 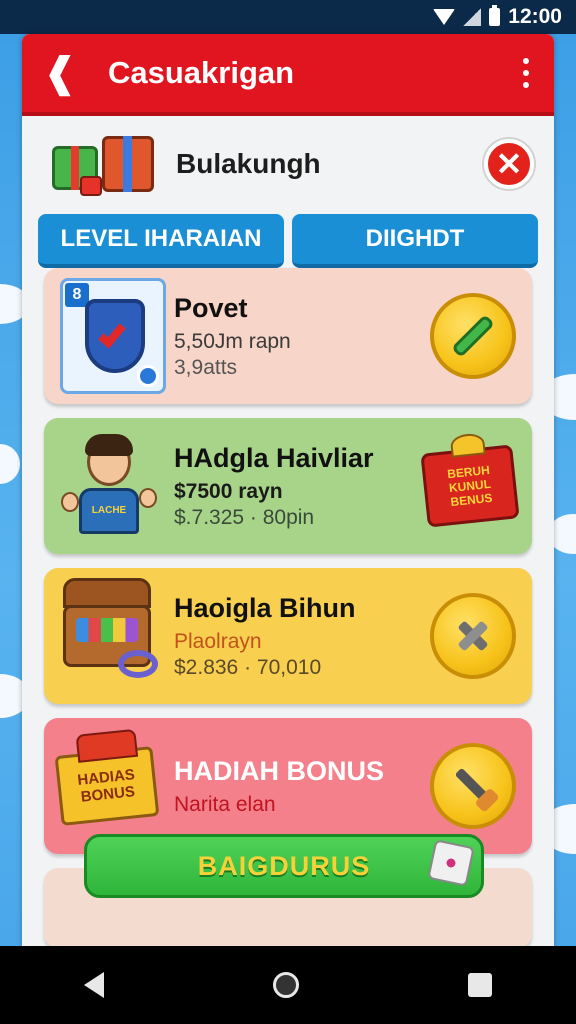 What do you see at coordinates (451, 863) in the screenshot?
I see `dice-icon` at bounding box center [451, 863].